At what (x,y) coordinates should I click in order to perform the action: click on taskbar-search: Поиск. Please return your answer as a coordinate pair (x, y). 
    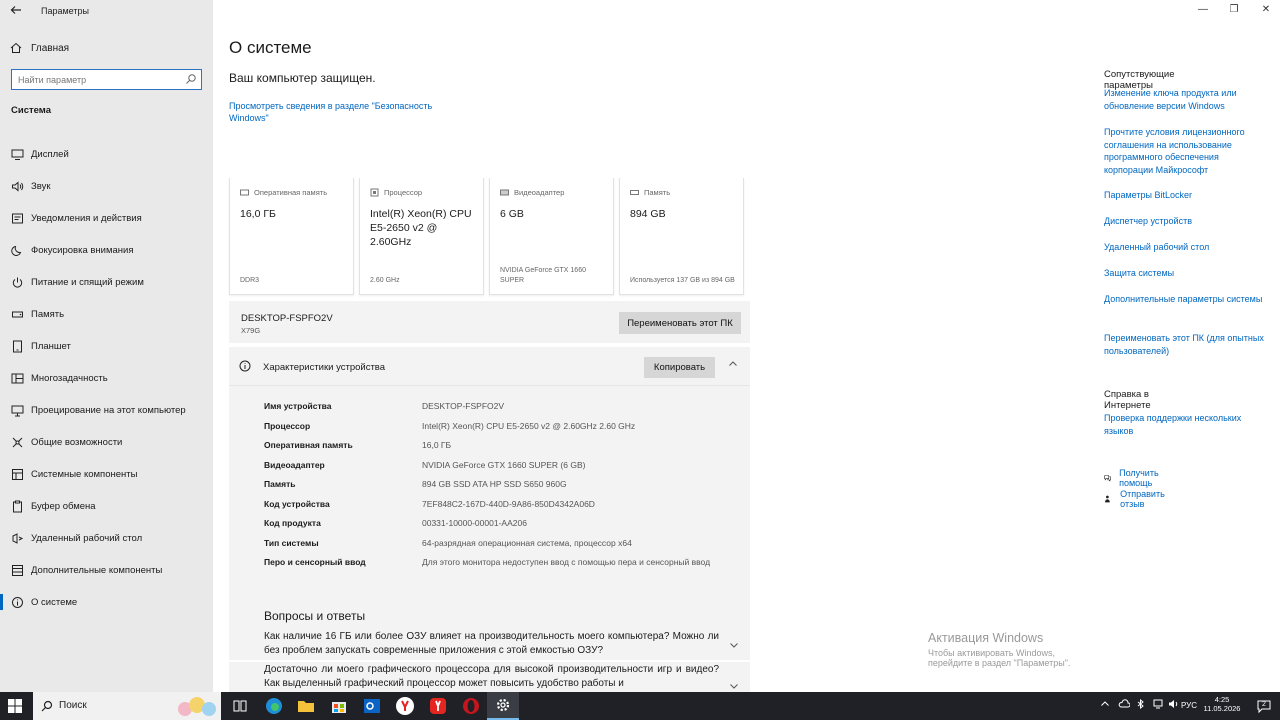
    Looking at the image, I should click on (127, 706).